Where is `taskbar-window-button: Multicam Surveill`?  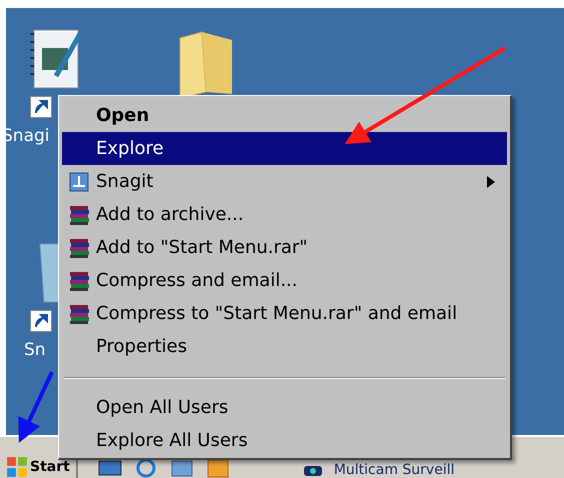 taskbar-window-button: Multicam Surveill is located at coordinates (378, 470).